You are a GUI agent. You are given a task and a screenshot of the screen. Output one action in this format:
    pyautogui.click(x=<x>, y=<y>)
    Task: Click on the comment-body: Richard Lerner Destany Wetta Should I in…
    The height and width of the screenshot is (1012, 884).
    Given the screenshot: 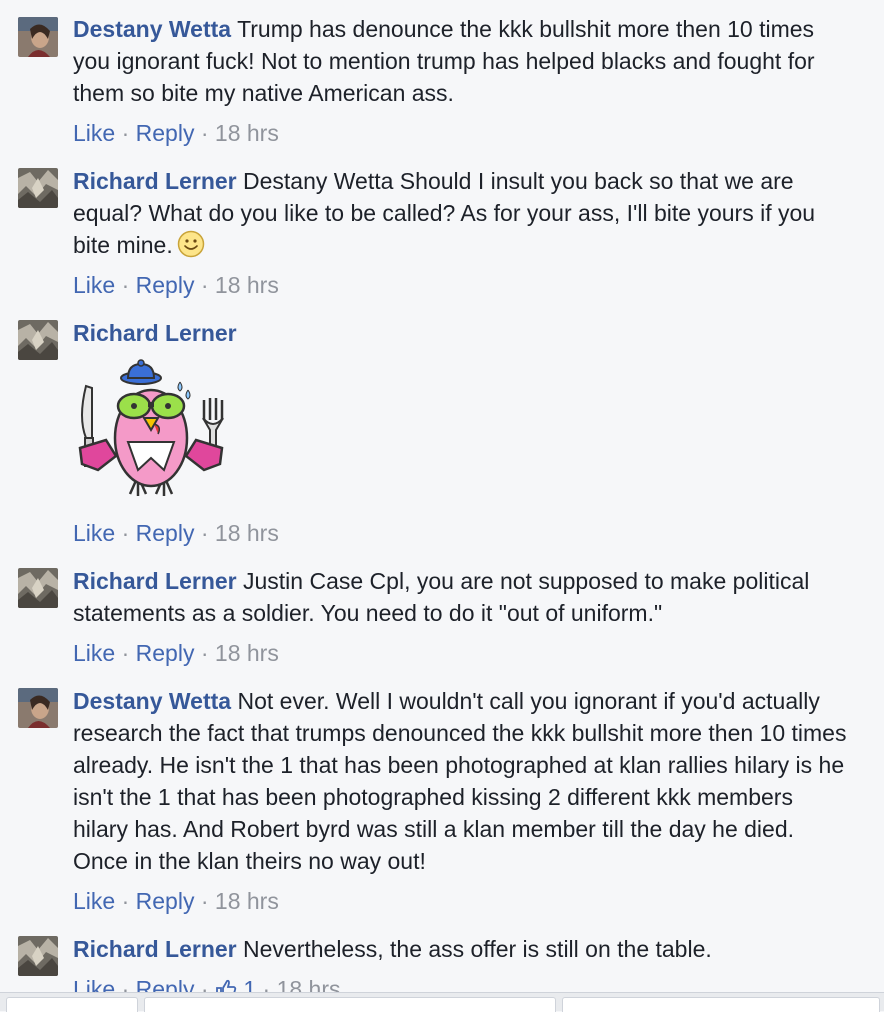 What is the action you would take?
    pyautogui.click(x=463, y=213)
    